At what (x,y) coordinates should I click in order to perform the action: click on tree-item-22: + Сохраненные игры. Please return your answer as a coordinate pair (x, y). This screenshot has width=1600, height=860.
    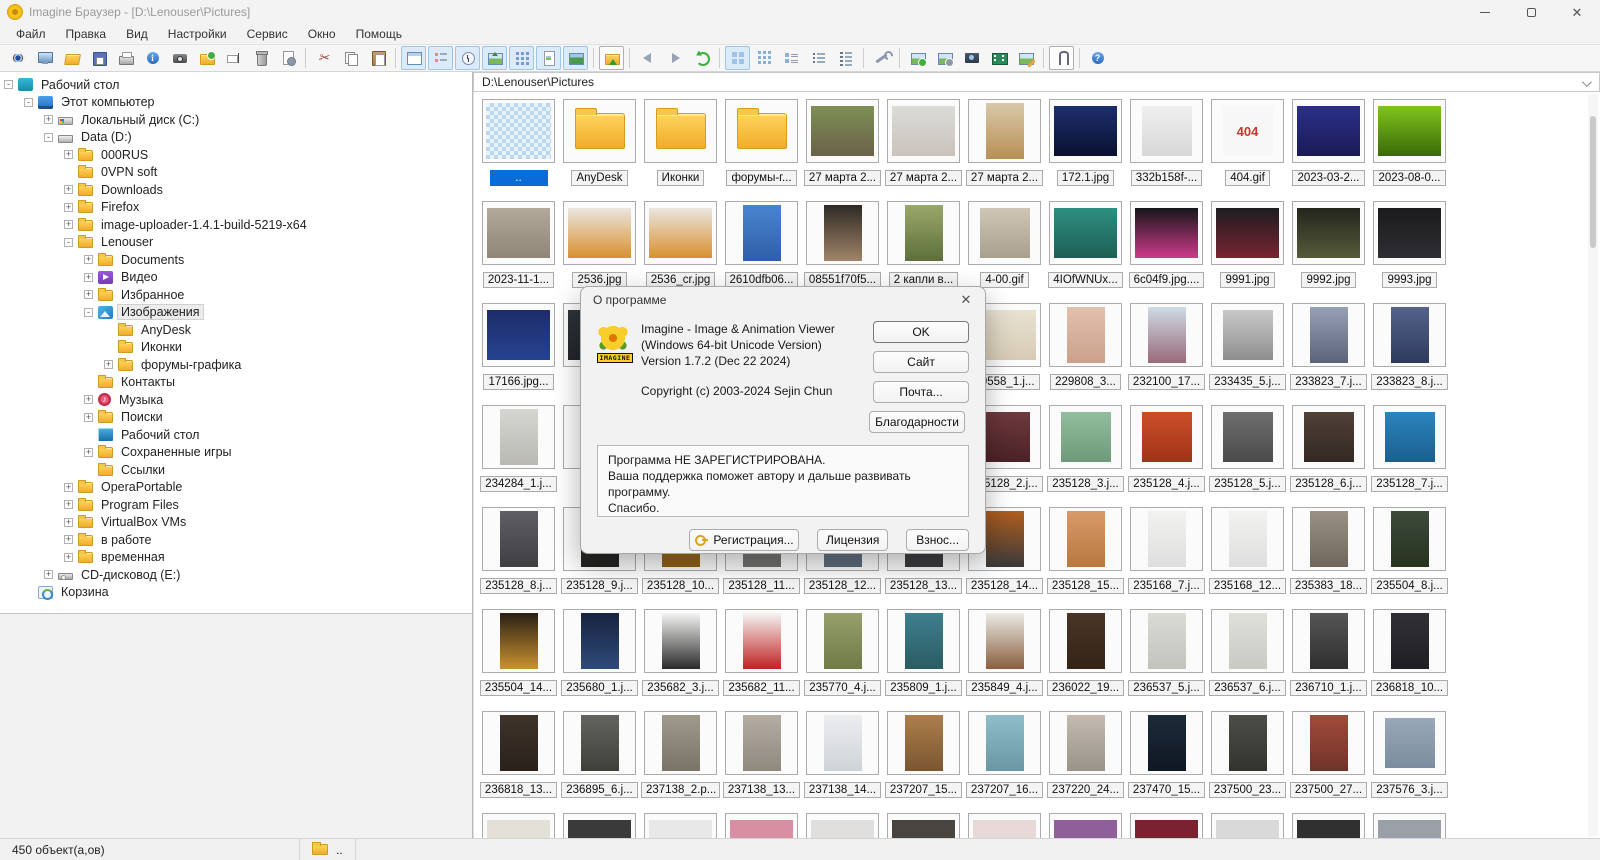
    Looking at the image, I should click on (237, 453).